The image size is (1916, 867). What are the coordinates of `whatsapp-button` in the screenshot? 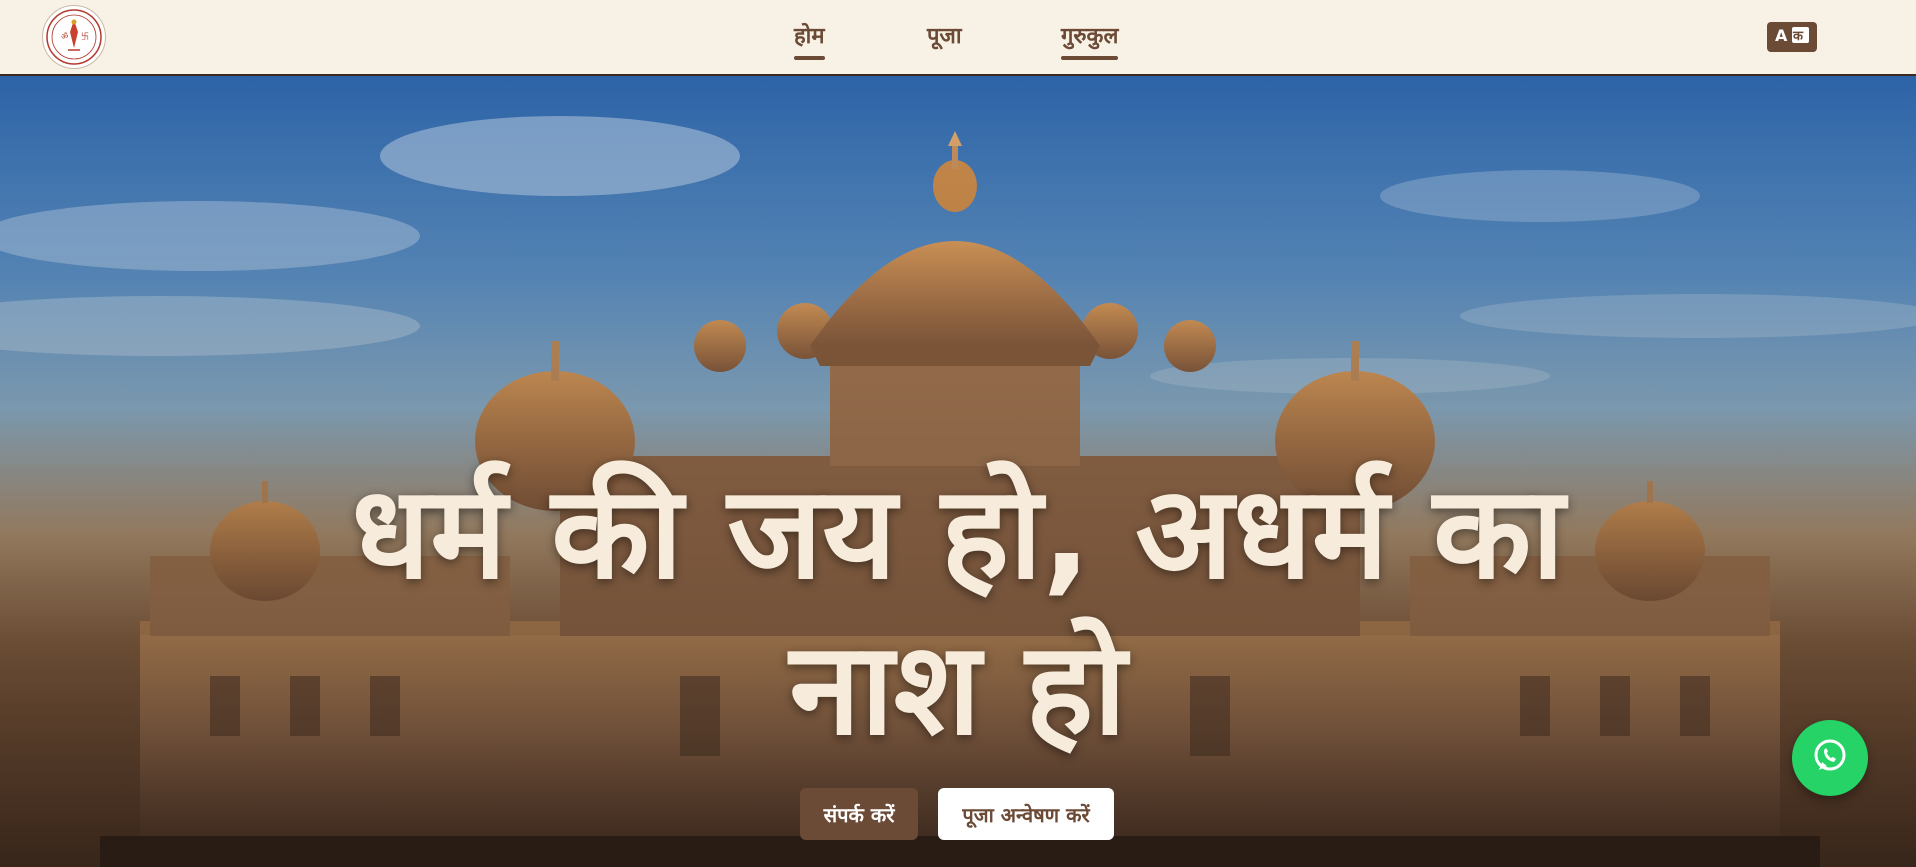 It's located at (1830, 758).